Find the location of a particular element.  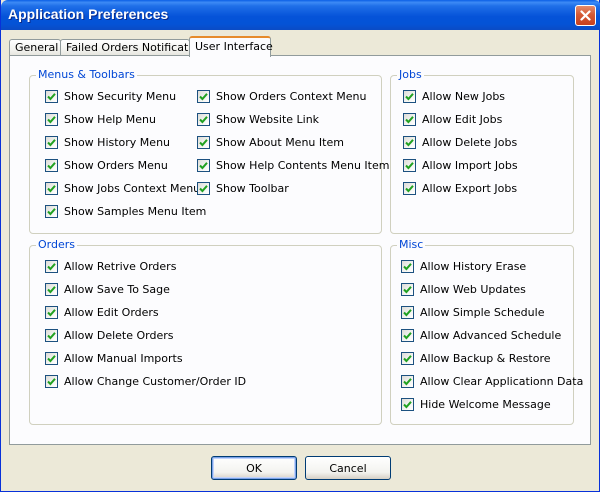

checkbox-item: Show Samples Menu Item is located at coordinates (125, 211).